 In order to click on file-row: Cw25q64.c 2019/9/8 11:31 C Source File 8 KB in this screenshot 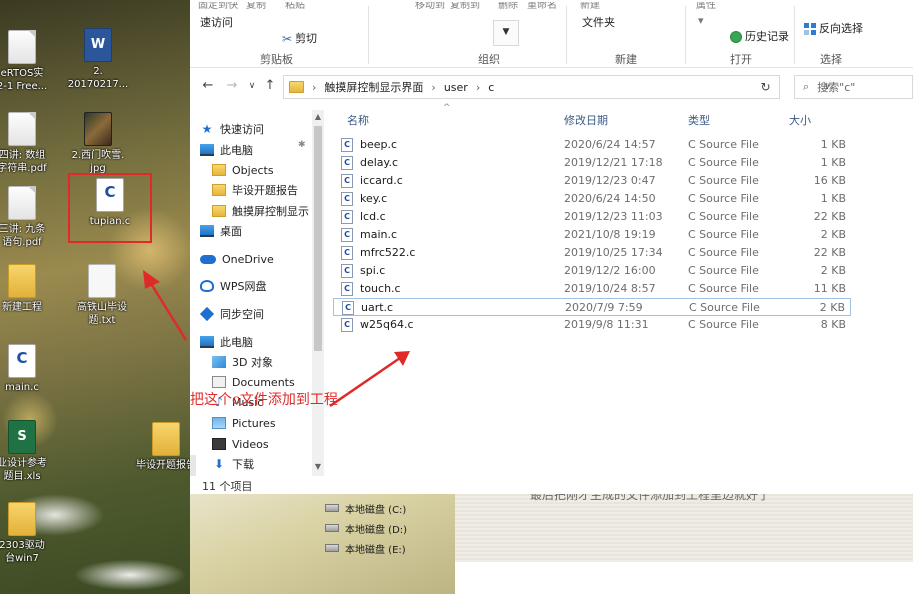, I will do `click(592, 325)`.